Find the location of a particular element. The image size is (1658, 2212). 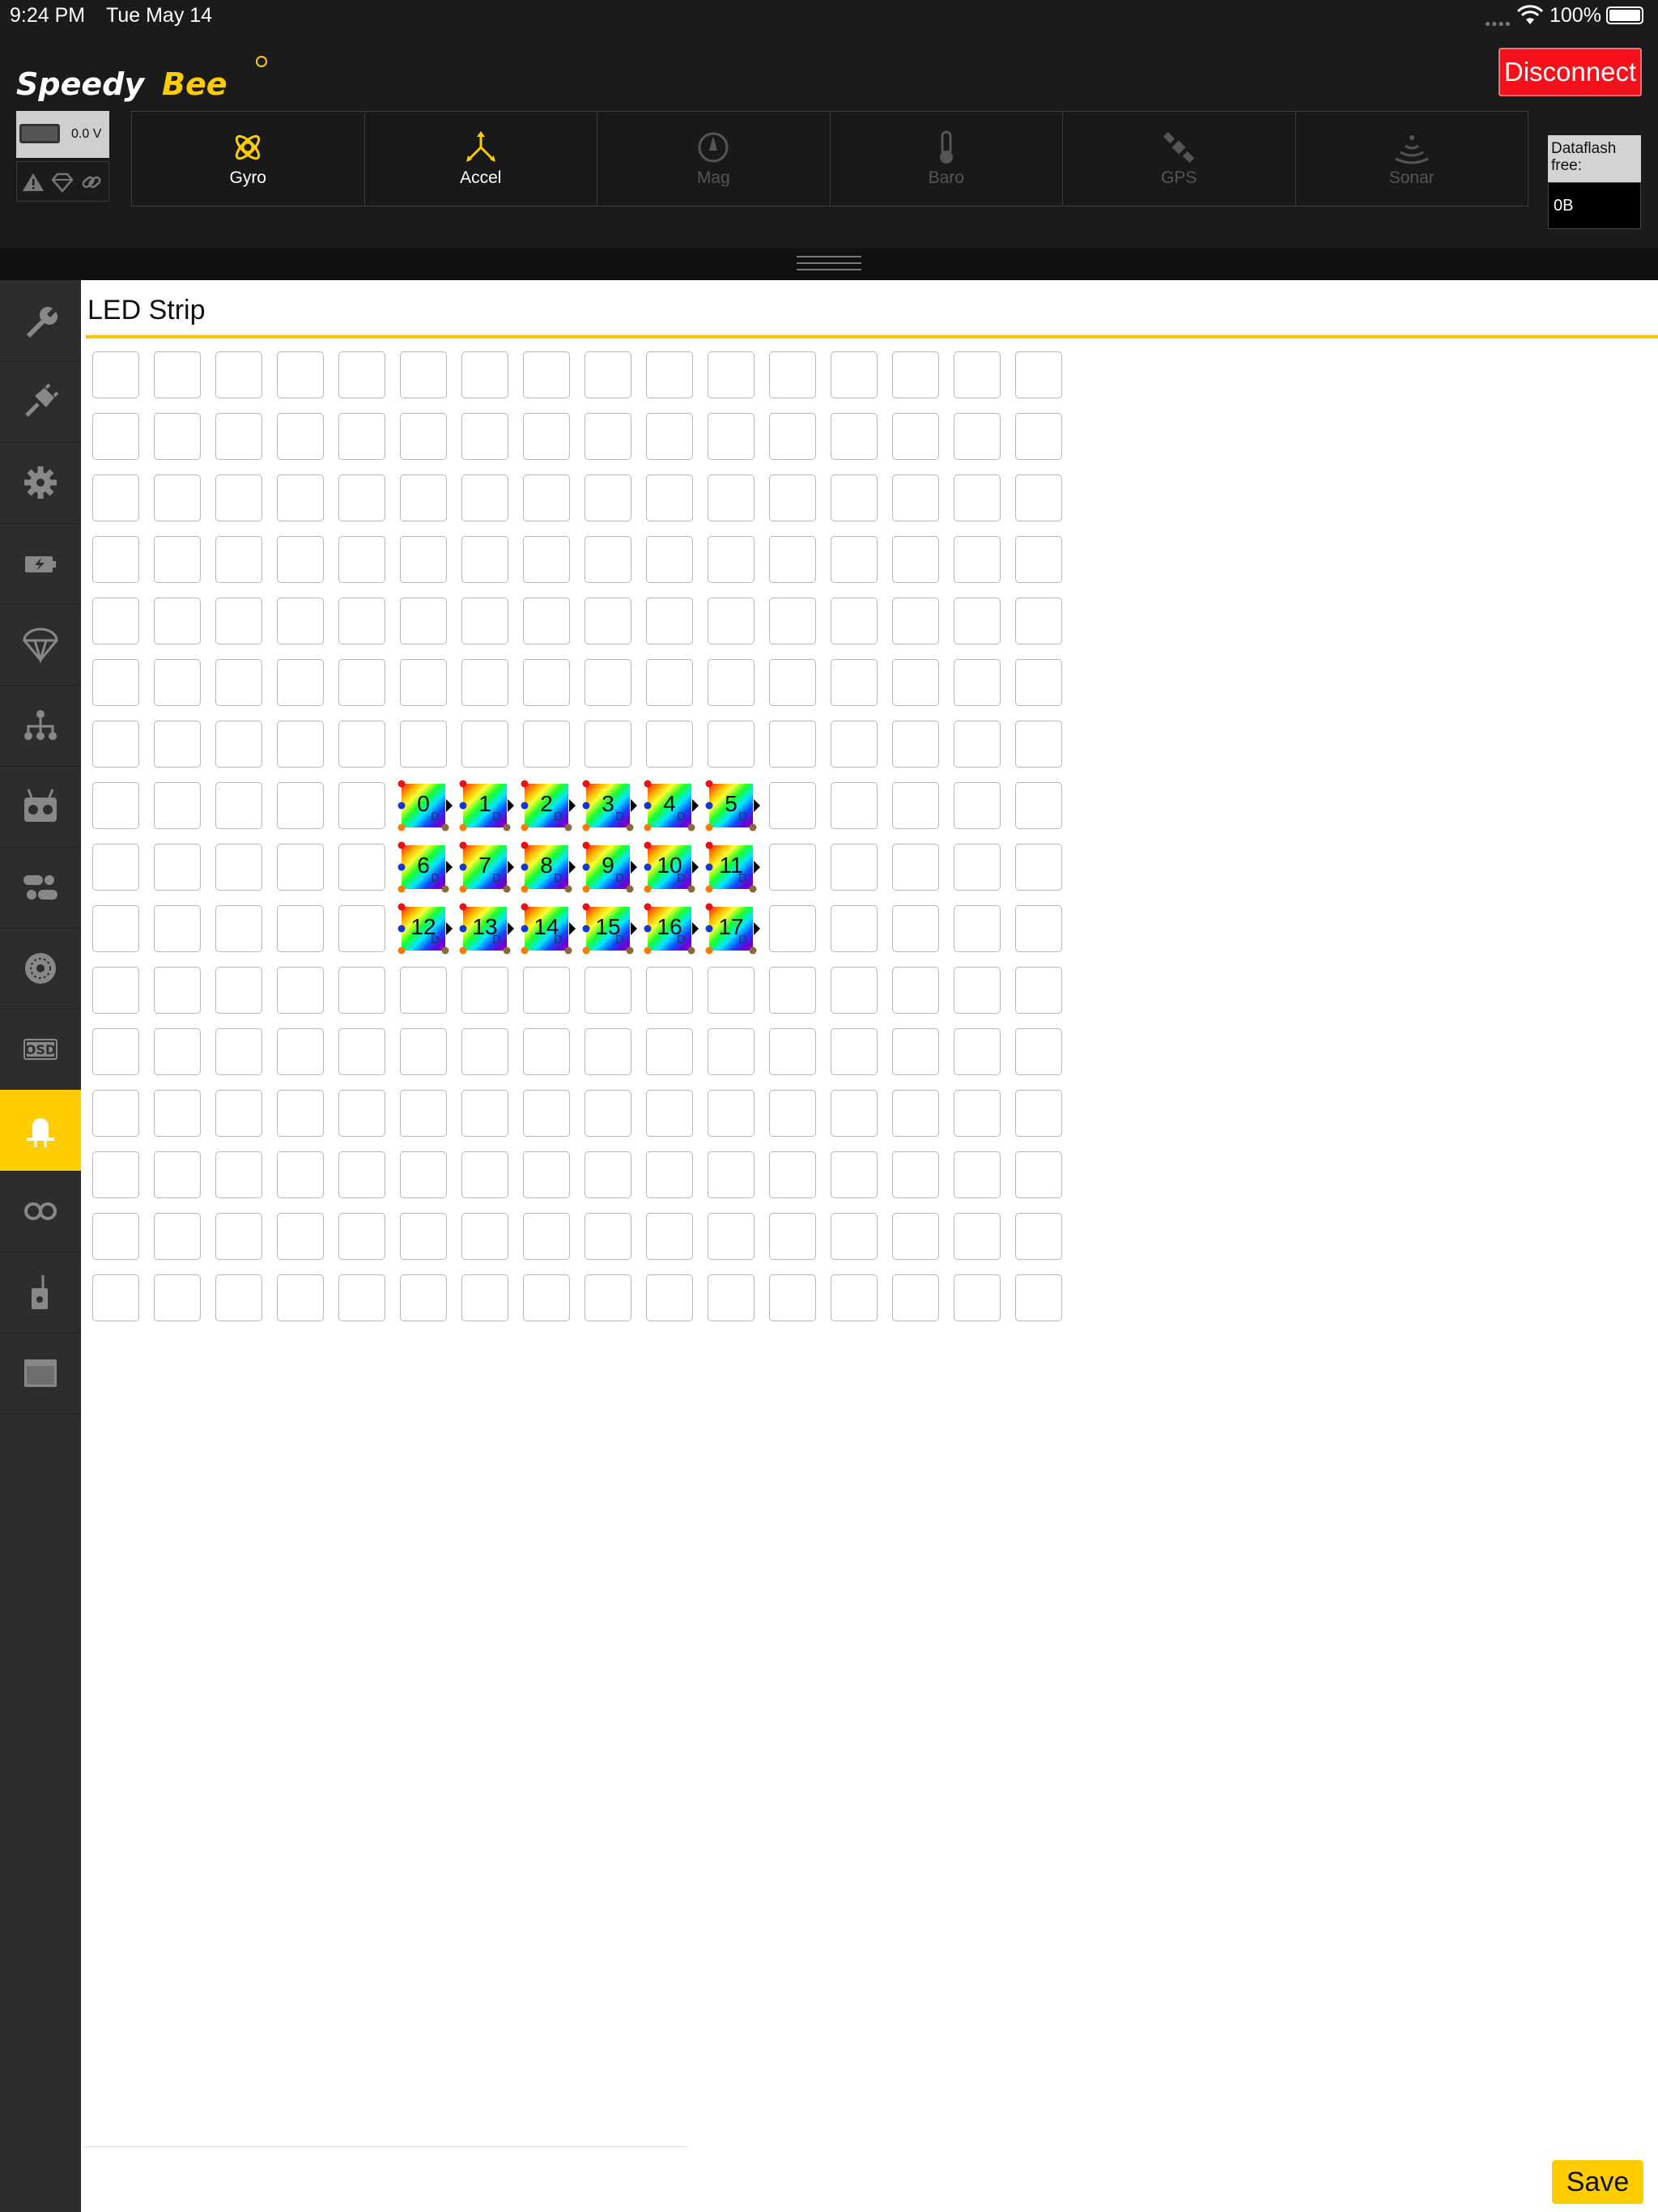

led-2: D 2 is located at coordinates (547, 806).